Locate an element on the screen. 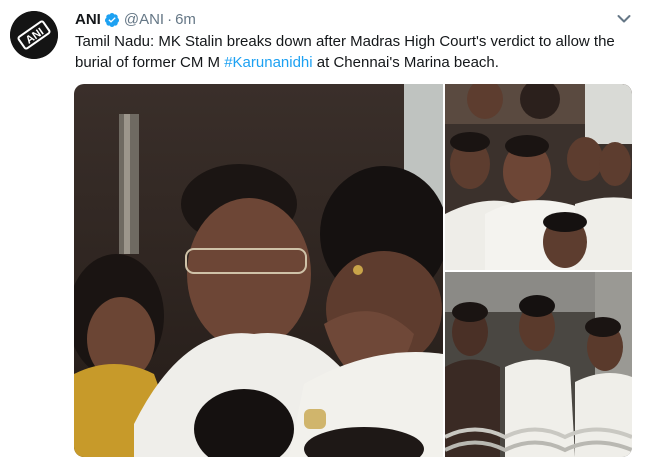  author-name: ANI is located at coordinates (88, 20).